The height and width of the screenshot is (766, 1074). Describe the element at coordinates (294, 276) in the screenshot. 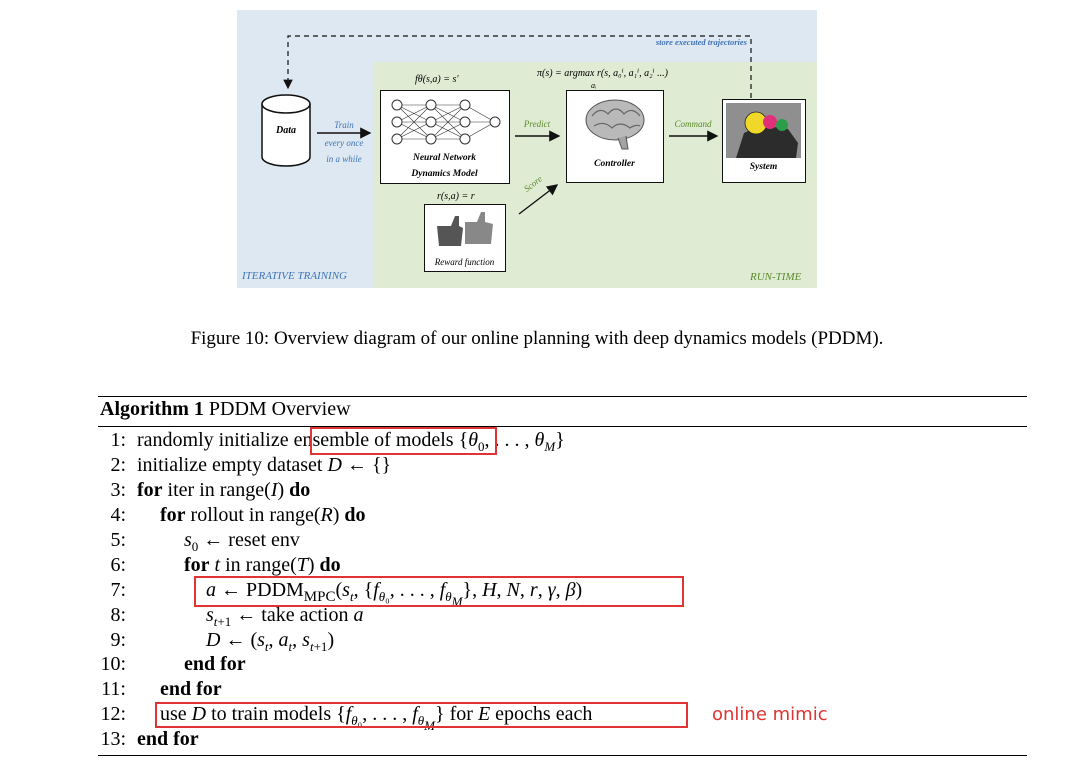

I see `iterative-training-label: ITERATIVE TRAINING` at that location.